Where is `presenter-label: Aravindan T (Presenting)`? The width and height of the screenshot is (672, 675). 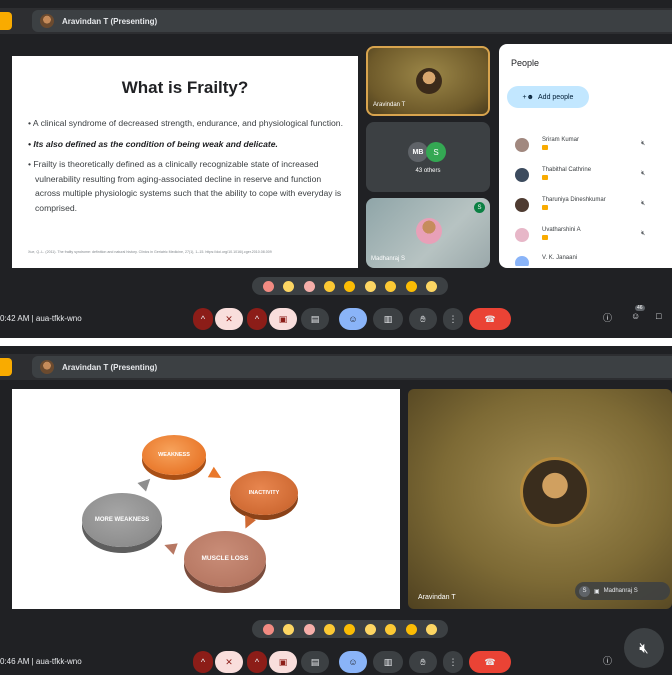 presenter-label: Aravindan T (Presenting) is located at coordinates (110, 367).